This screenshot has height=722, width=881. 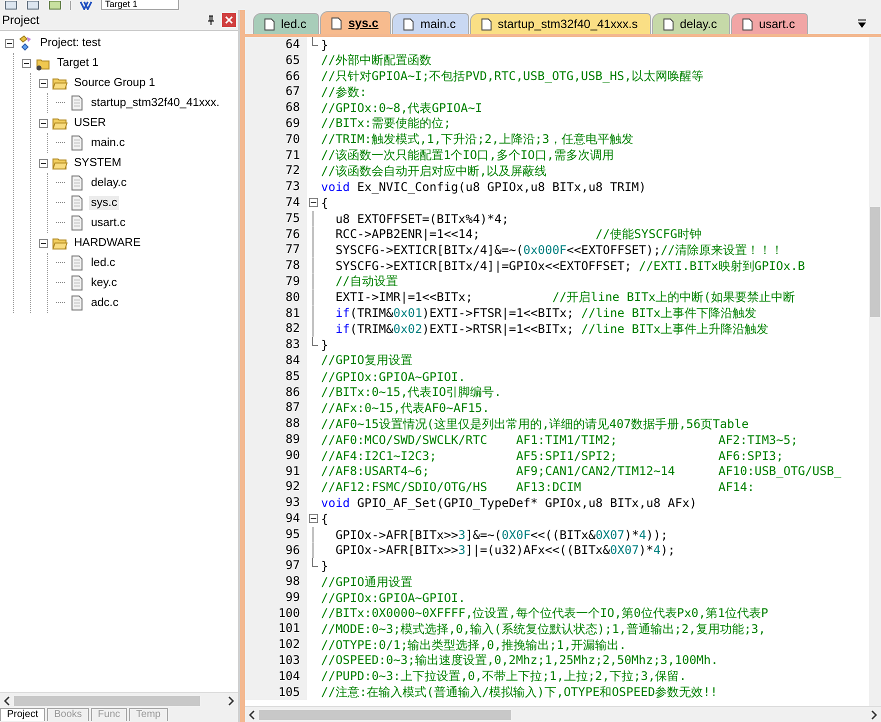 What do you see at coordinates (103, 263) in the screenshot?
I see `tree-item: led.c` at bounding box center [103, 263].